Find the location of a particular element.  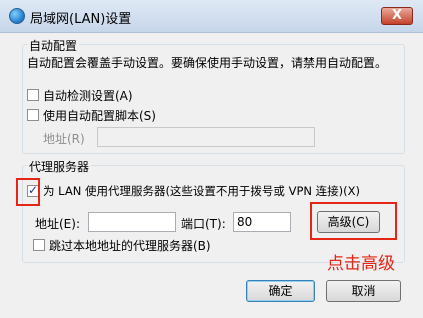

use-script-checkbox is located at coordinates (33, 115).